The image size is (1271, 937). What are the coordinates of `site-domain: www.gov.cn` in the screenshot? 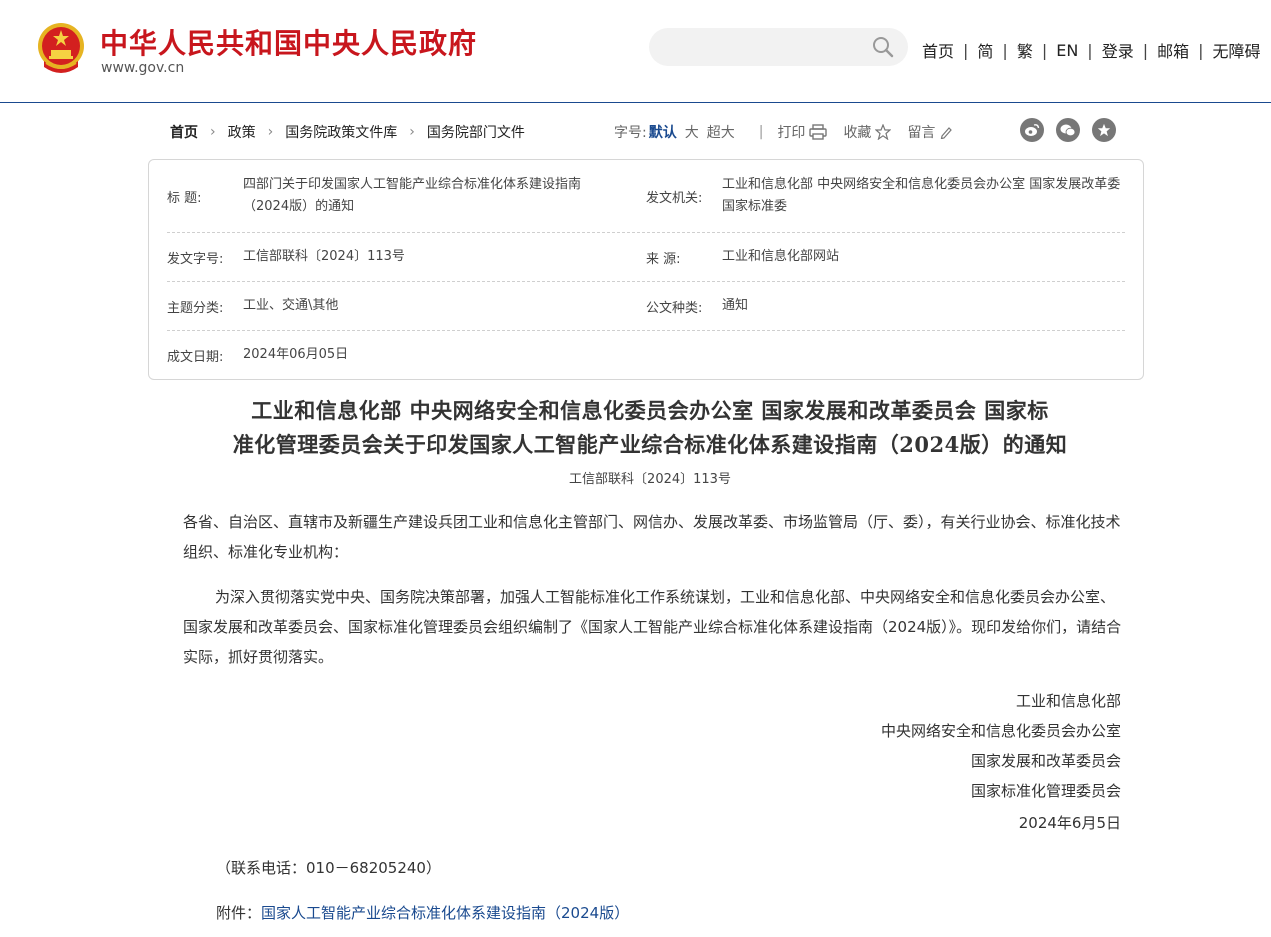 It's located at (143, 68).